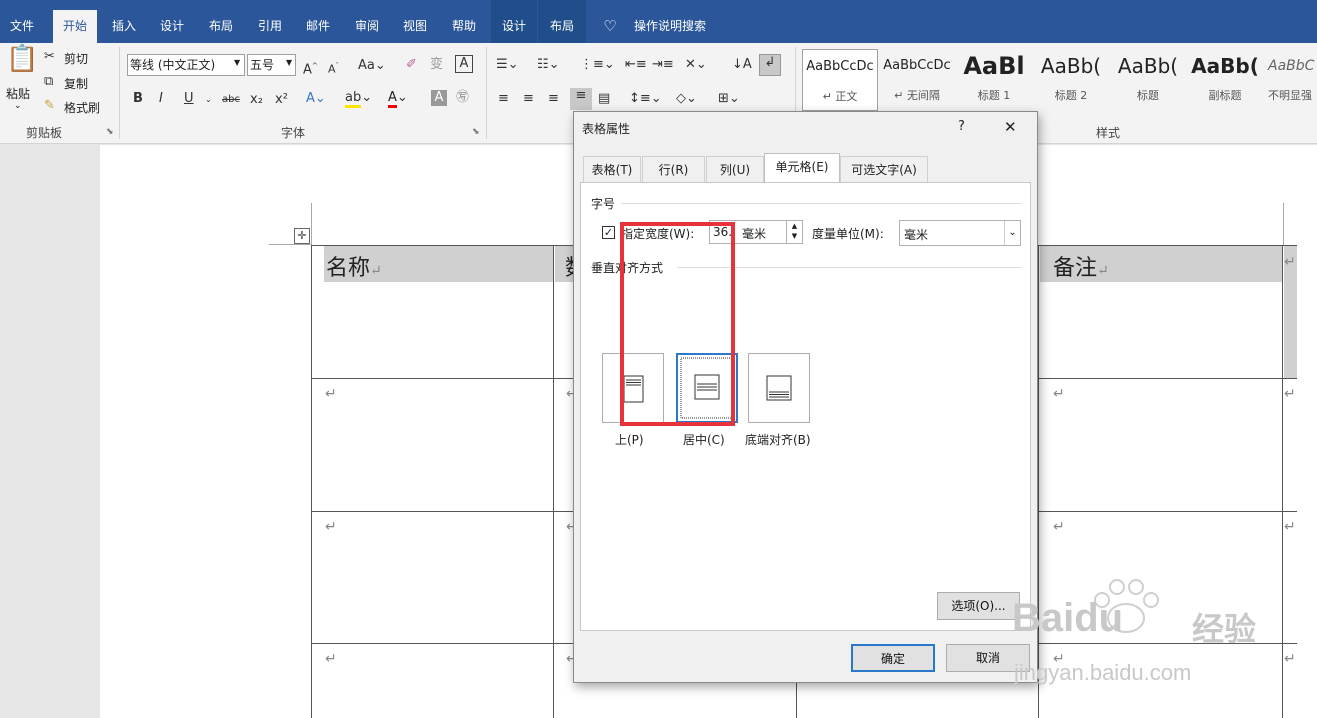 This screenshot has width=1317, height=718. Describe the element at coordinates (636, 65) in the screenshot. I see `decrease-indent-icon: ⇤≡` at that location.